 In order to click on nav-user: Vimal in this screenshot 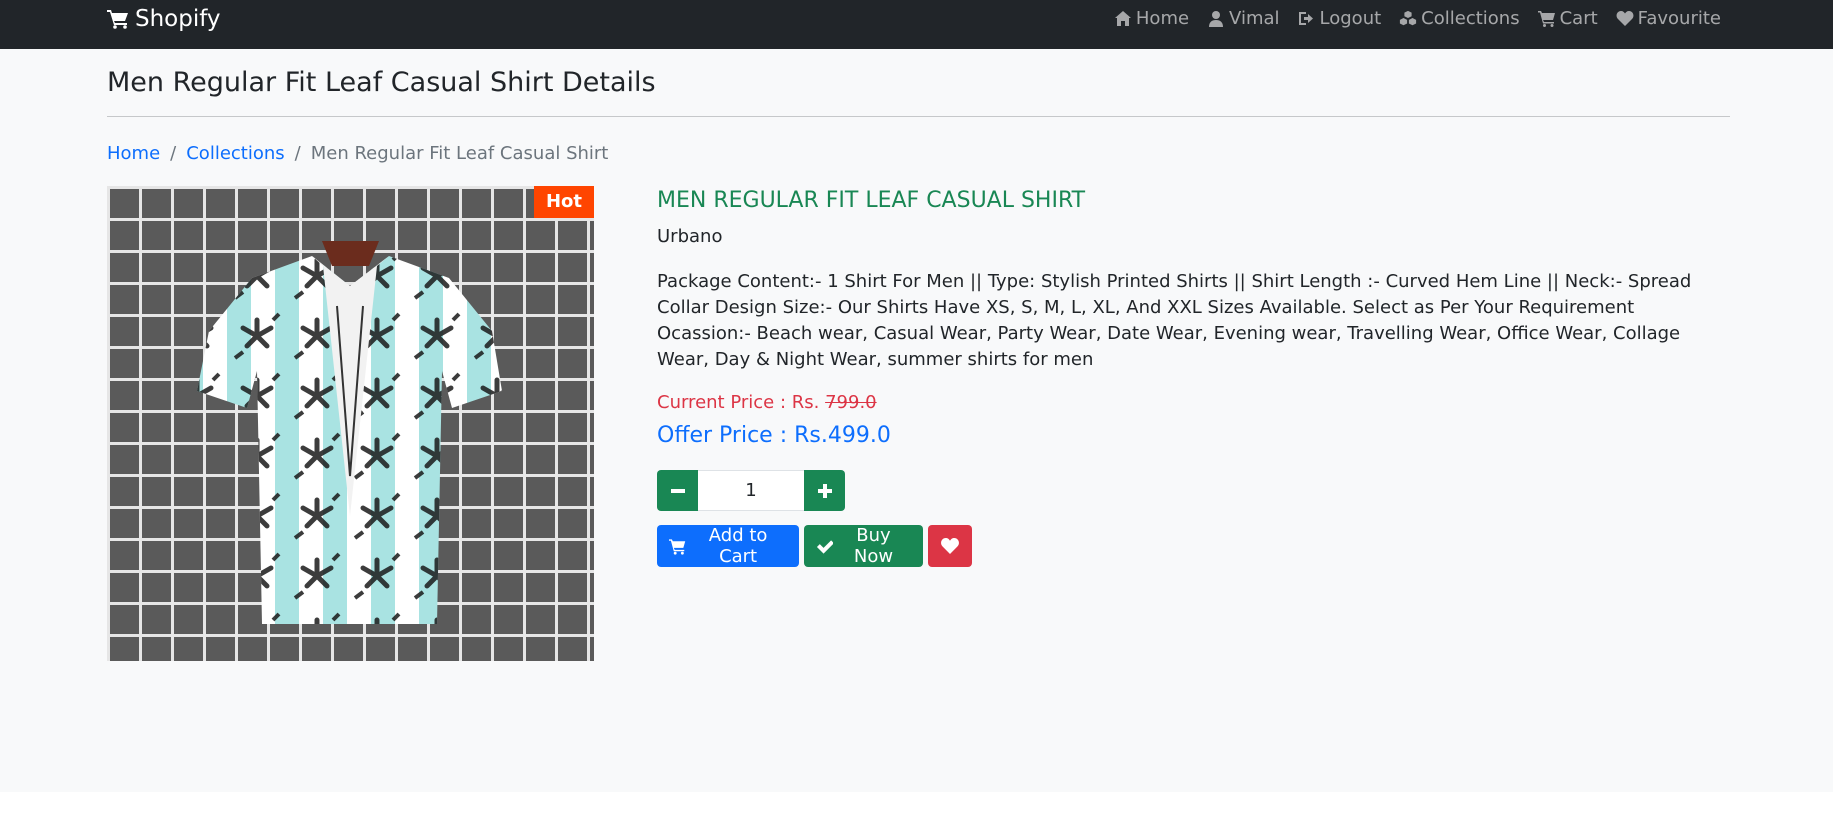, I will do `click(1243, 18)`.